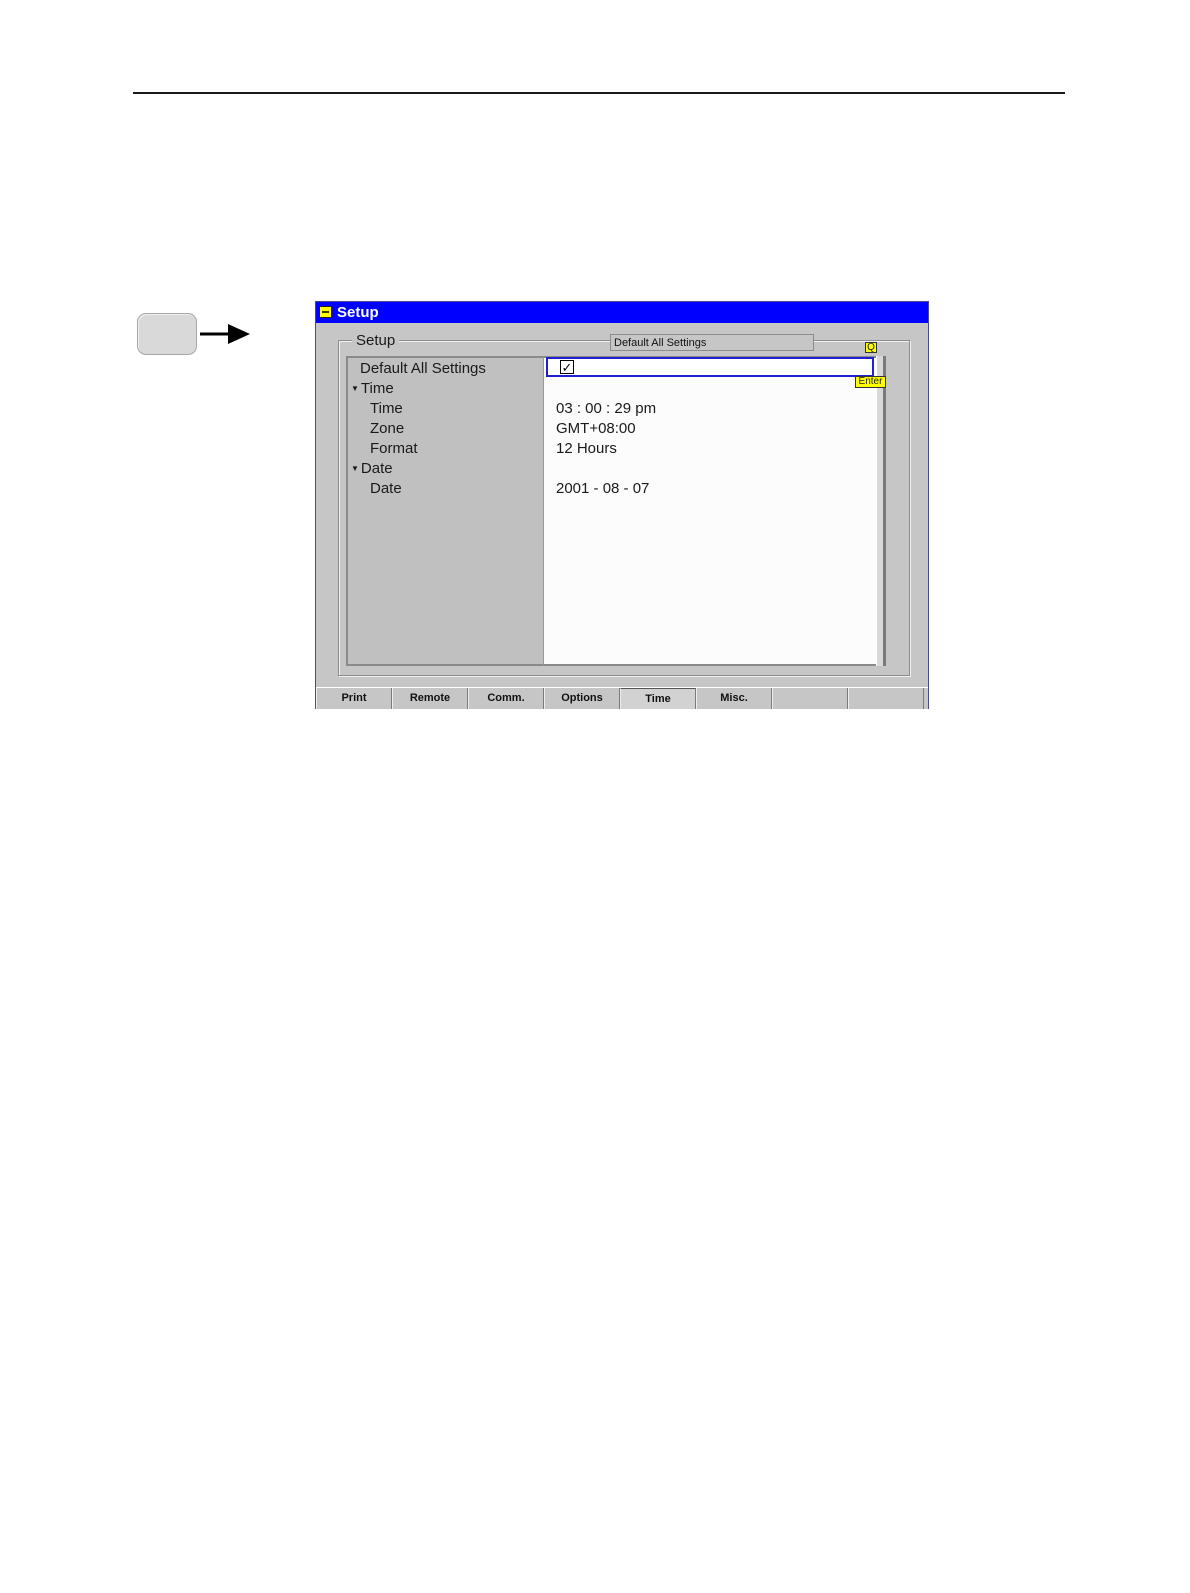  Describe the element at coordinates (423, 369) in the screenshot. I see `tree-item-default-all-settings: Default All Settings` at that location.